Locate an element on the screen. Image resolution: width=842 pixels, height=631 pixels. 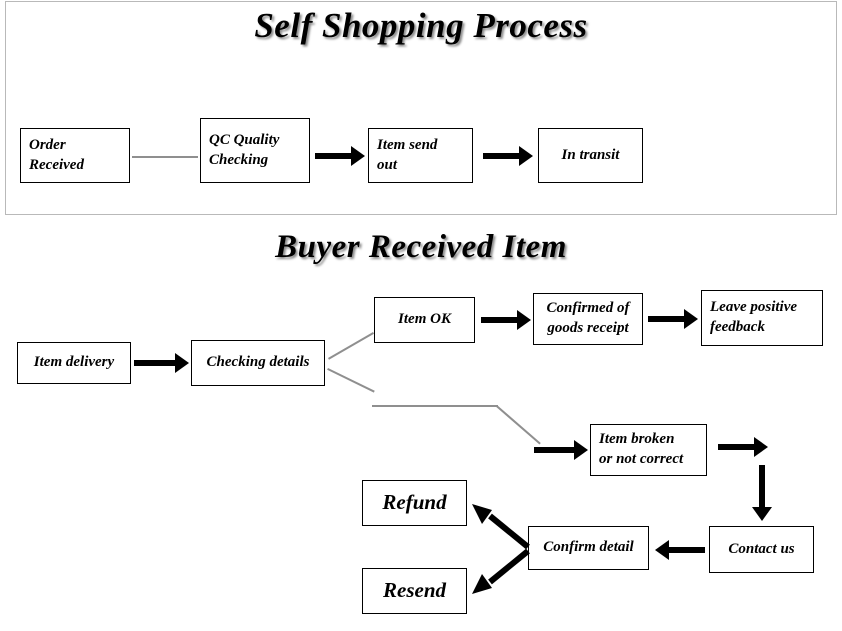
node-line: Item delivery is located at coordinates (74, 362).